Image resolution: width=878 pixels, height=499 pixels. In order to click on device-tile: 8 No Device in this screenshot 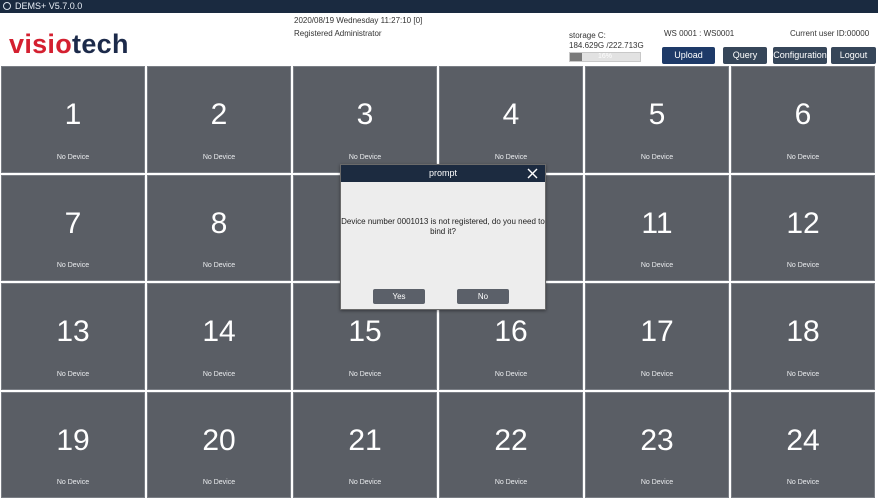, I will do `click(219, 227)`.